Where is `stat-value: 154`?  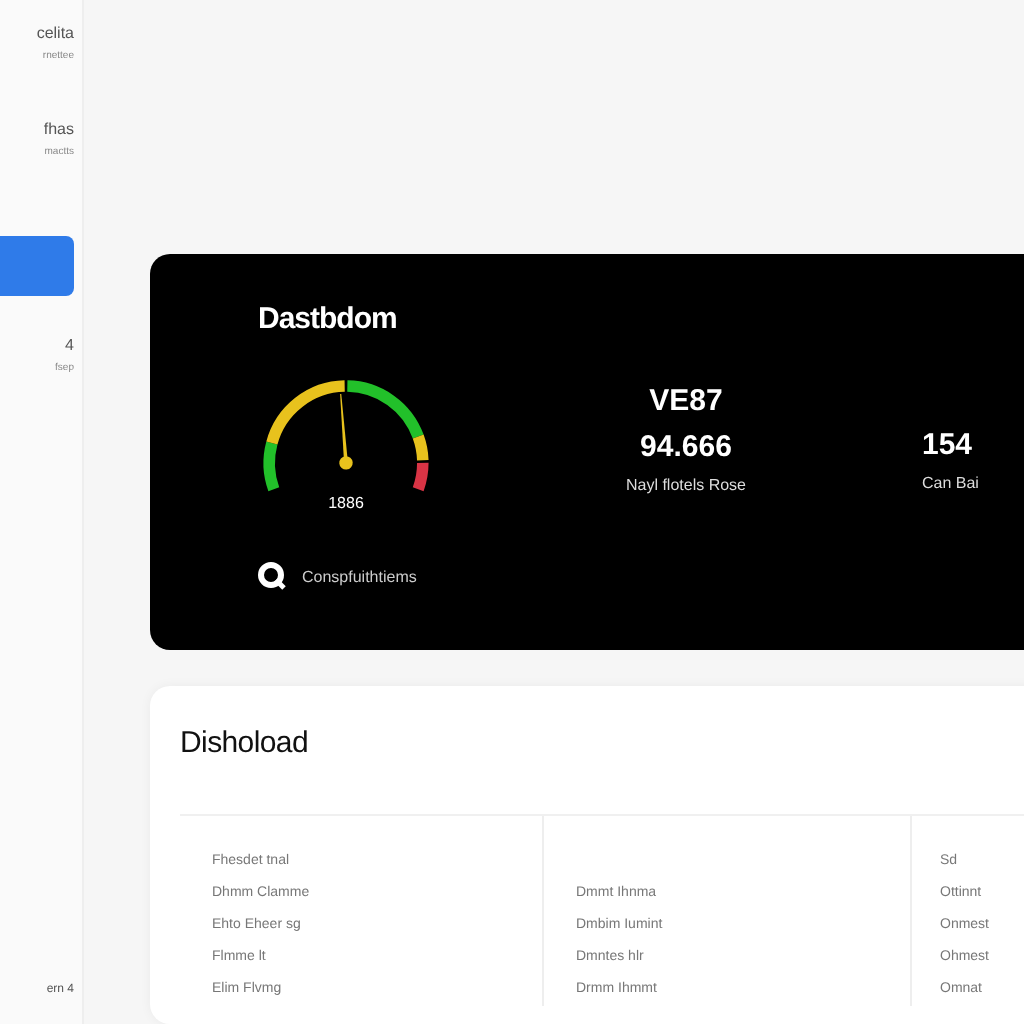
stat-value: 154 is located at coordinates (947, 445).